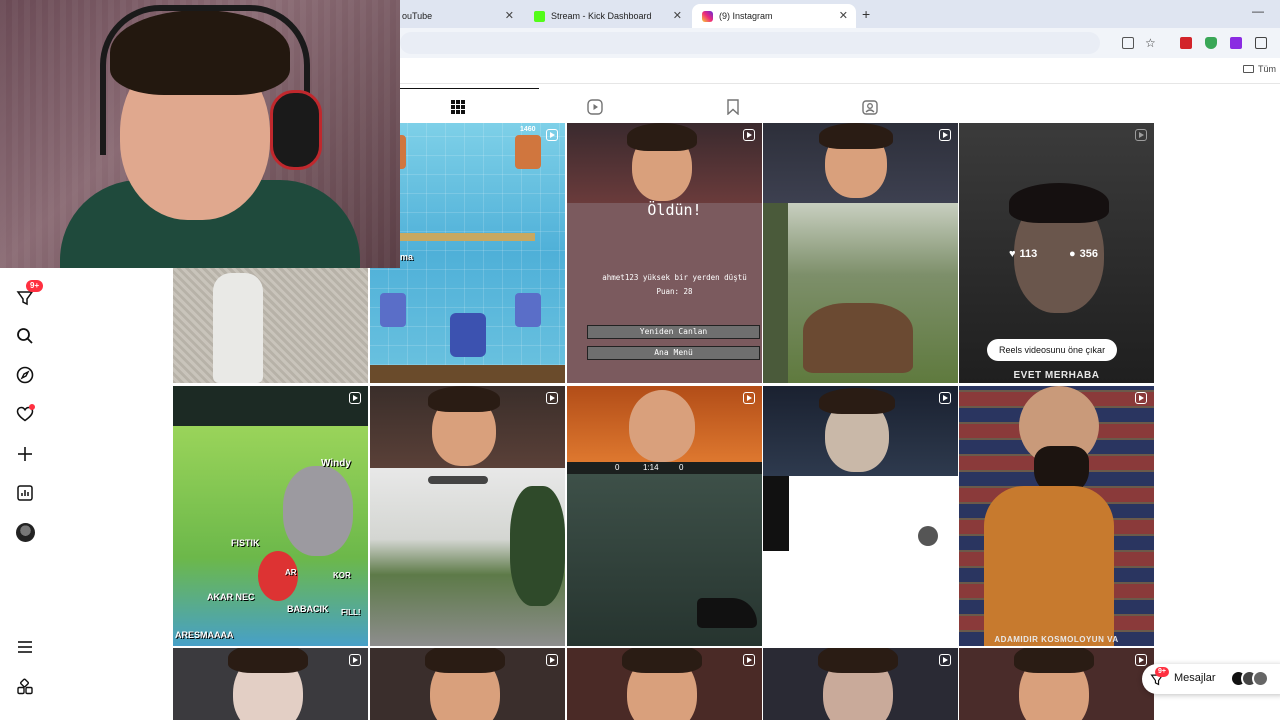 This screenshot has width=1280, height=720. I want to click on headset-earcup, so click(296, 130).